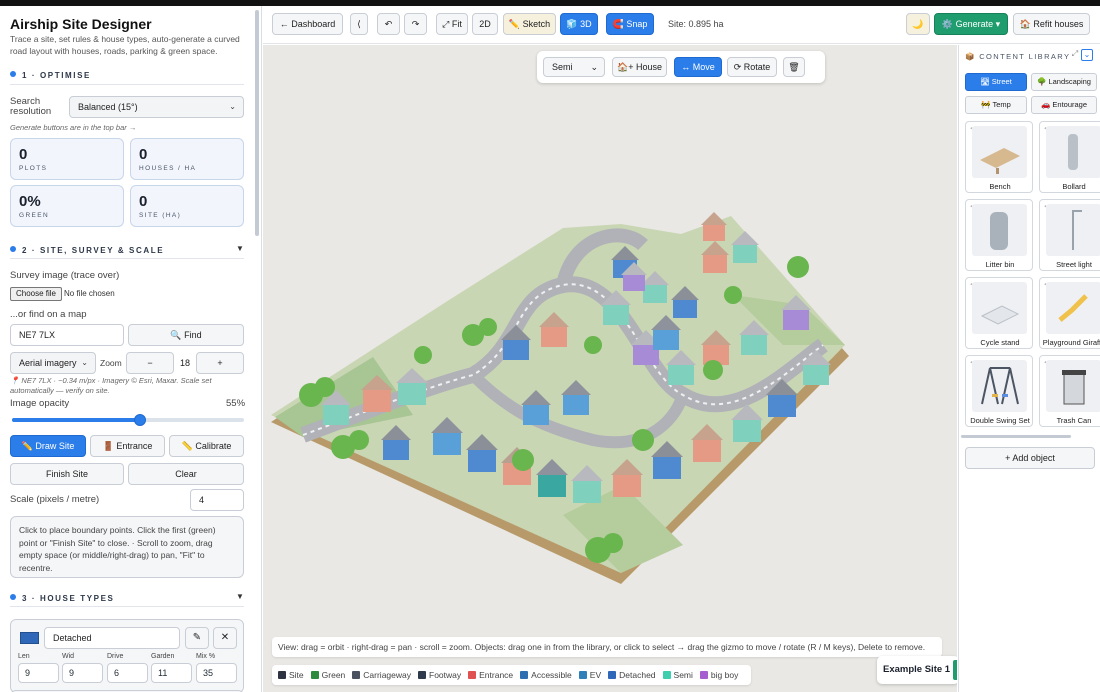  Describe the element at coordinates (677, 675) in the screenshot. I see `legend-item: Semi` at that location.